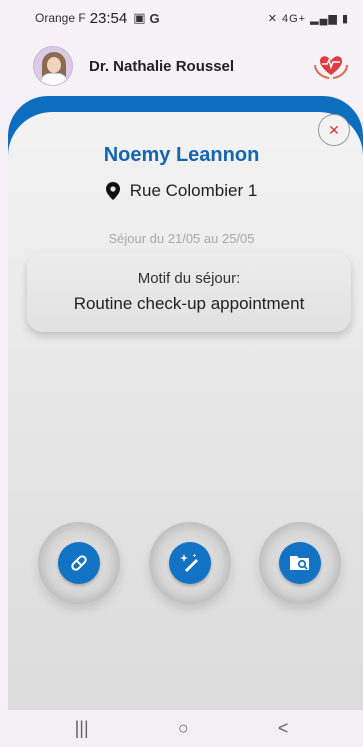 This screenshot has width=363, height=747. Describe the element at coordinates (189, 278) in the screenshot. I see `reason-label: Motif du séjour:` at that location.